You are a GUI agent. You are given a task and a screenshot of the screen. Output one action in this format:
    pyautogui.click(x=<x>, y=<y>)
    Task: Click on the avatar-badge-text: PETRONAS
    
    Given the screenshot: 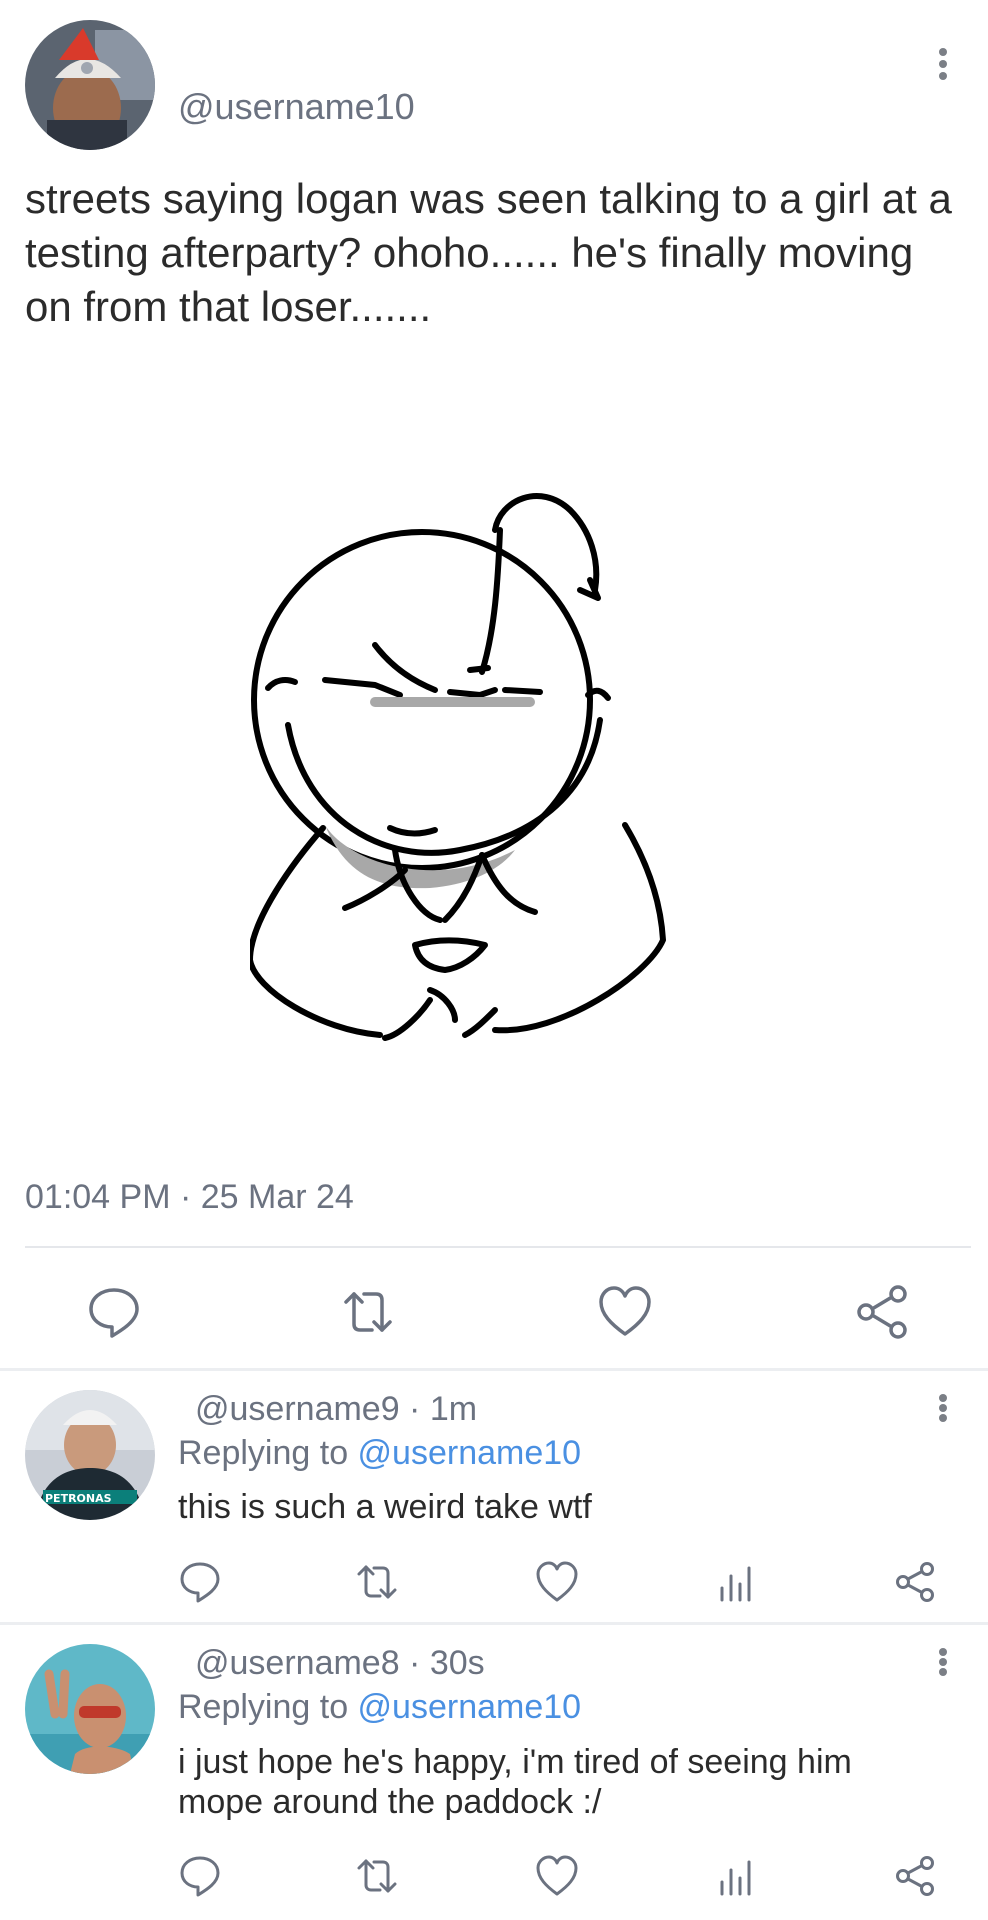 What is the action you would take?
    pyautogui.click(x=78, y=1498)
    